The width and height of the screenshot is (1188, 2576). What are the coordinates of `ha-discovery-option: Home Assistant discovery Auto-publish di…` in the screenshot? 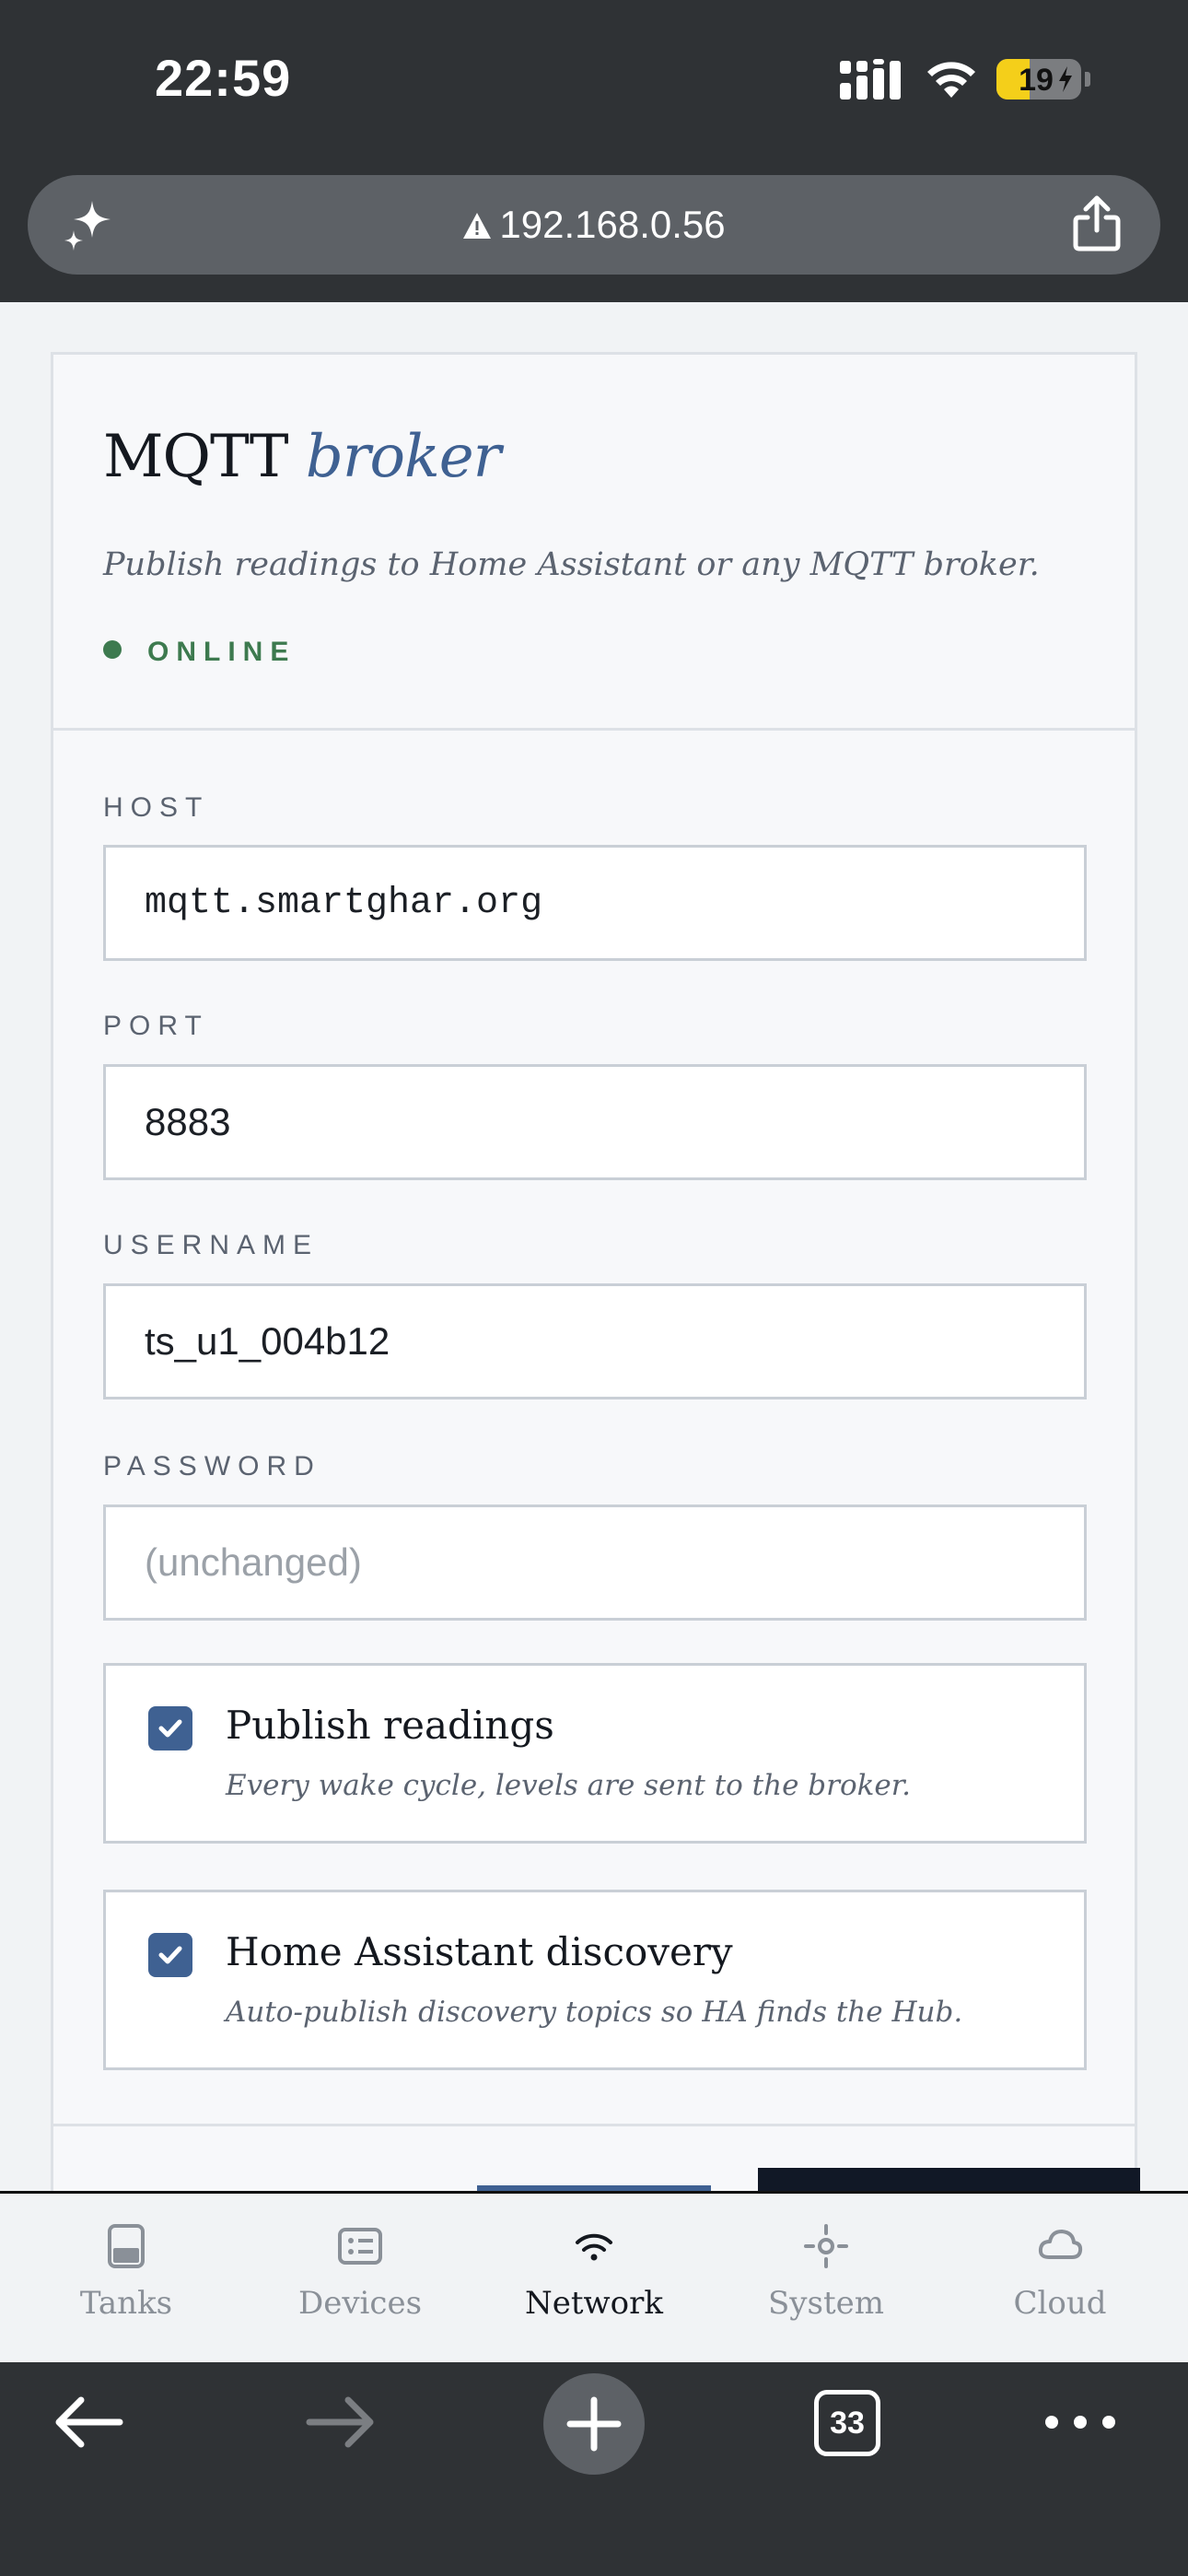 It's located at (595, 1980).